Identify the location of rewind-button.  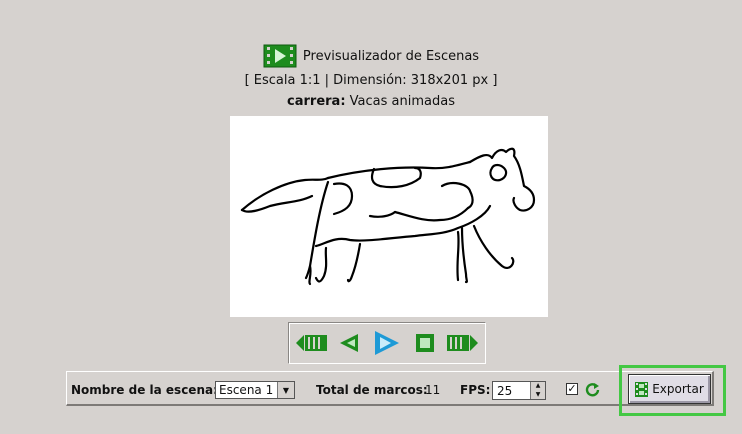
(312, 343).